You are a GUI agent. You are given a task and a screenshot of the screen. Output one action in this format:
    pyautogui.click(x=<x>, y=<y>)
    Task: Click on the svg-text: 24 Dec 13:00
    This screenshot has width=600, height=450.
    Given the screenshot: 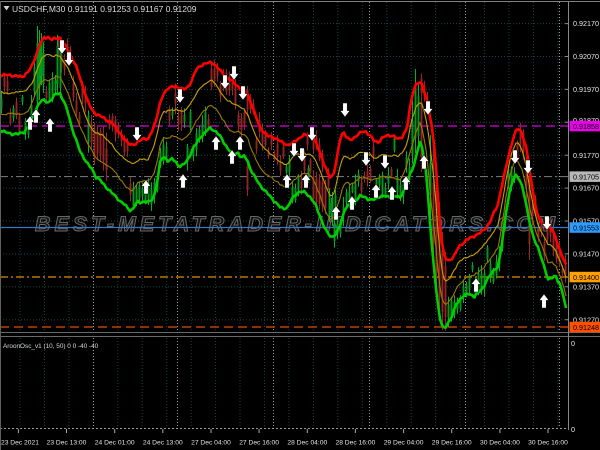 What is the action you would take?
    pyautogui.click(x=163, y=443)
    